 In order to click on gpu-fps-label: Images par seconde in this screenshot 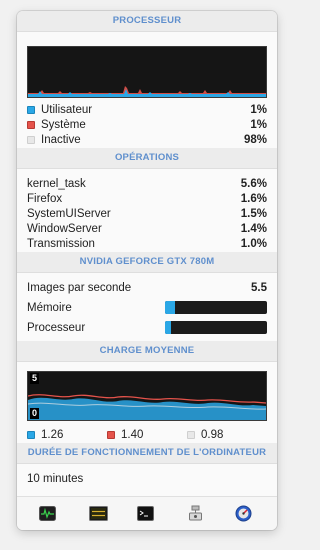, I will do `click(79, 288)`.